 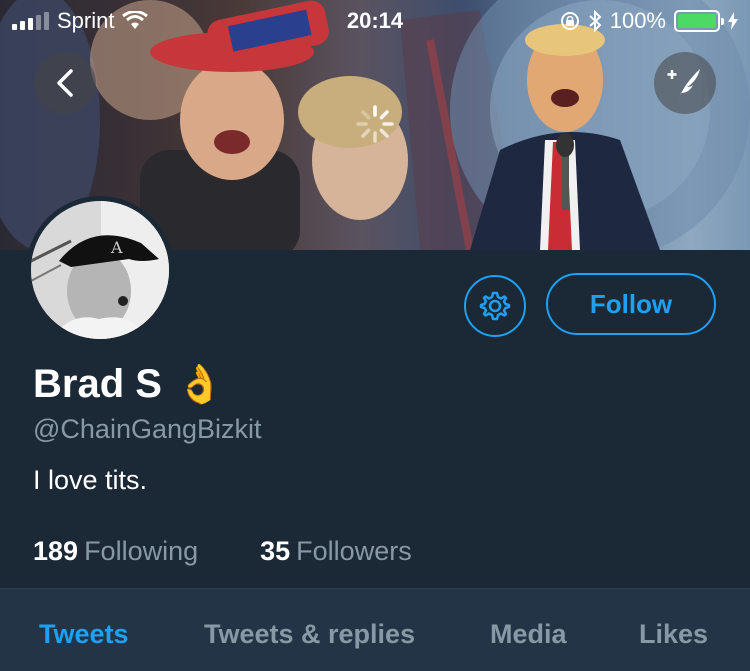 I want to click on followers-count: 35, so click(x=275, y=551).